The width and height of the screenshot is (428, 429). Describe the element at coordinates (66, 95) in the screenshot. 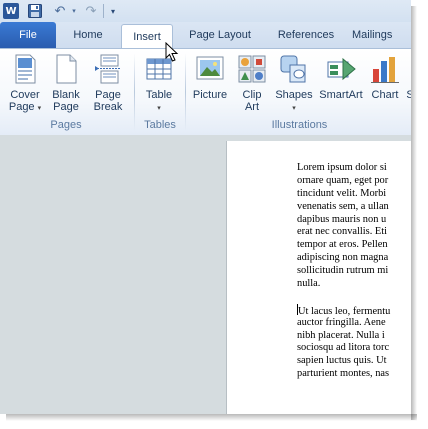

I see `blank-page-label-1: Blank` at that location.